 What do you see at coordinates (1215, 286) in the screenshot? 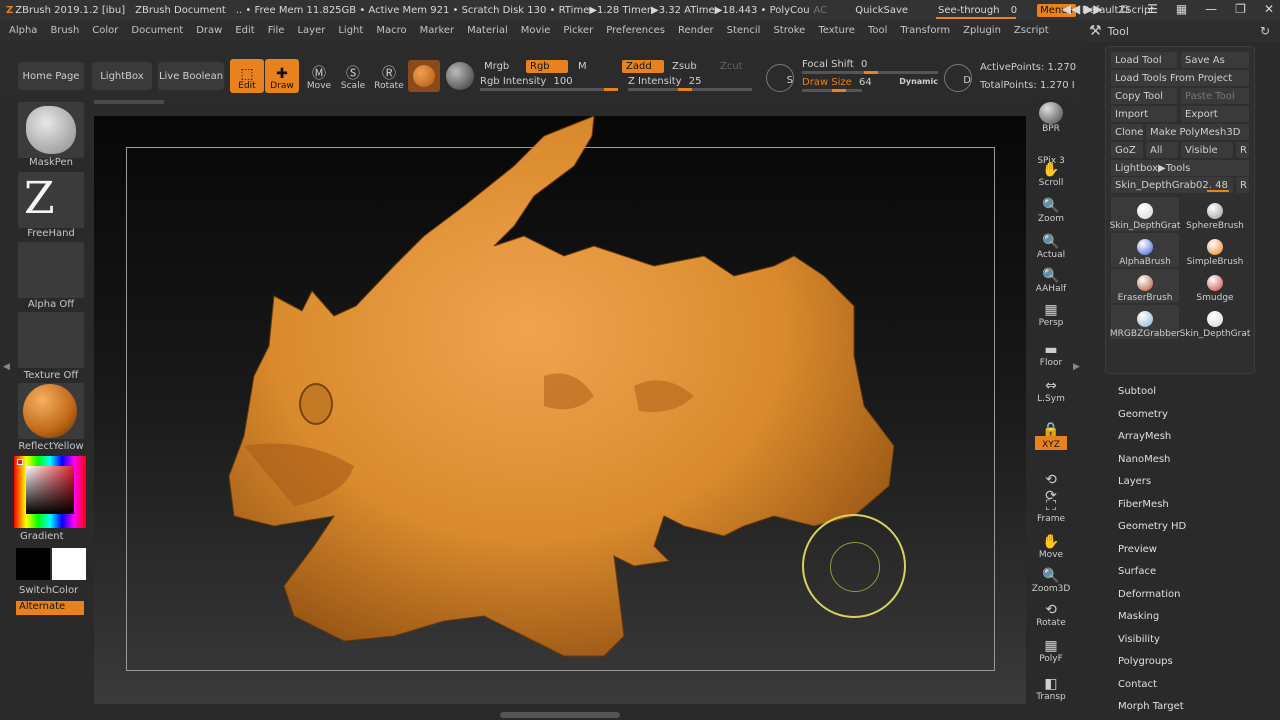
I see `tool-thumb-smudge: Smudge` at bounding box center [1215, 286].